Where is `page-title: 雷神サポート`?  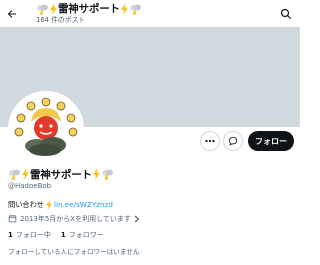 page-title: 雷神サポート is located at coordinates (89, 9).